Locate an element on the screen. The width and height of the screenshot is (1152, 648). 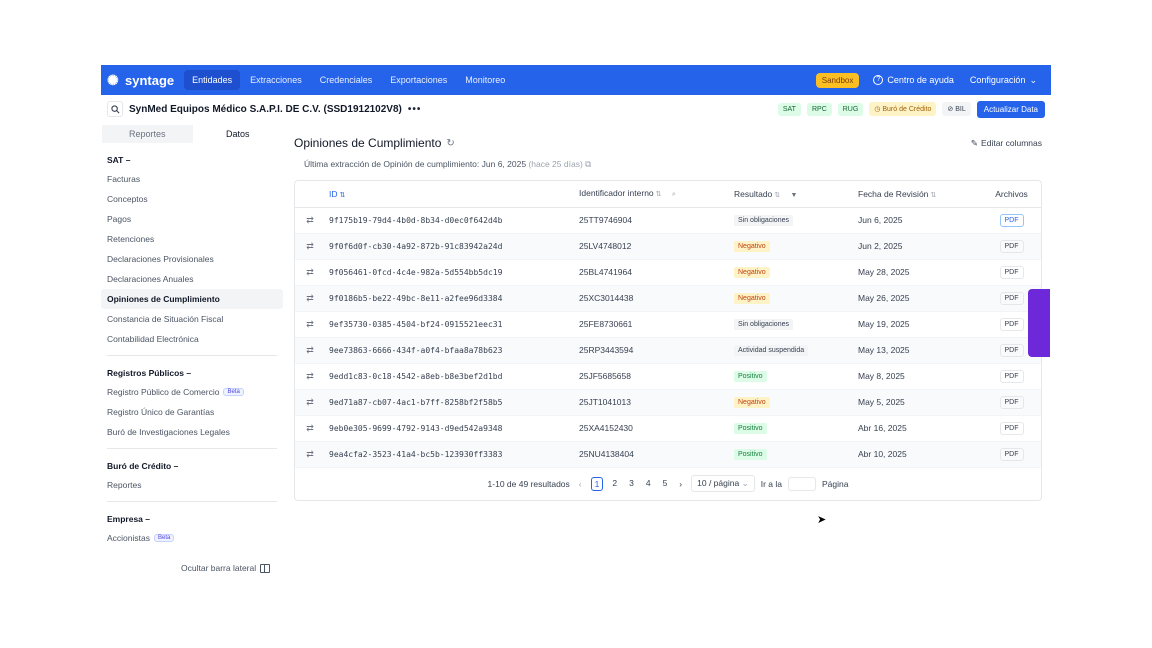
tag-bil: ⊘ BIL is located at coordinates (956, 109).